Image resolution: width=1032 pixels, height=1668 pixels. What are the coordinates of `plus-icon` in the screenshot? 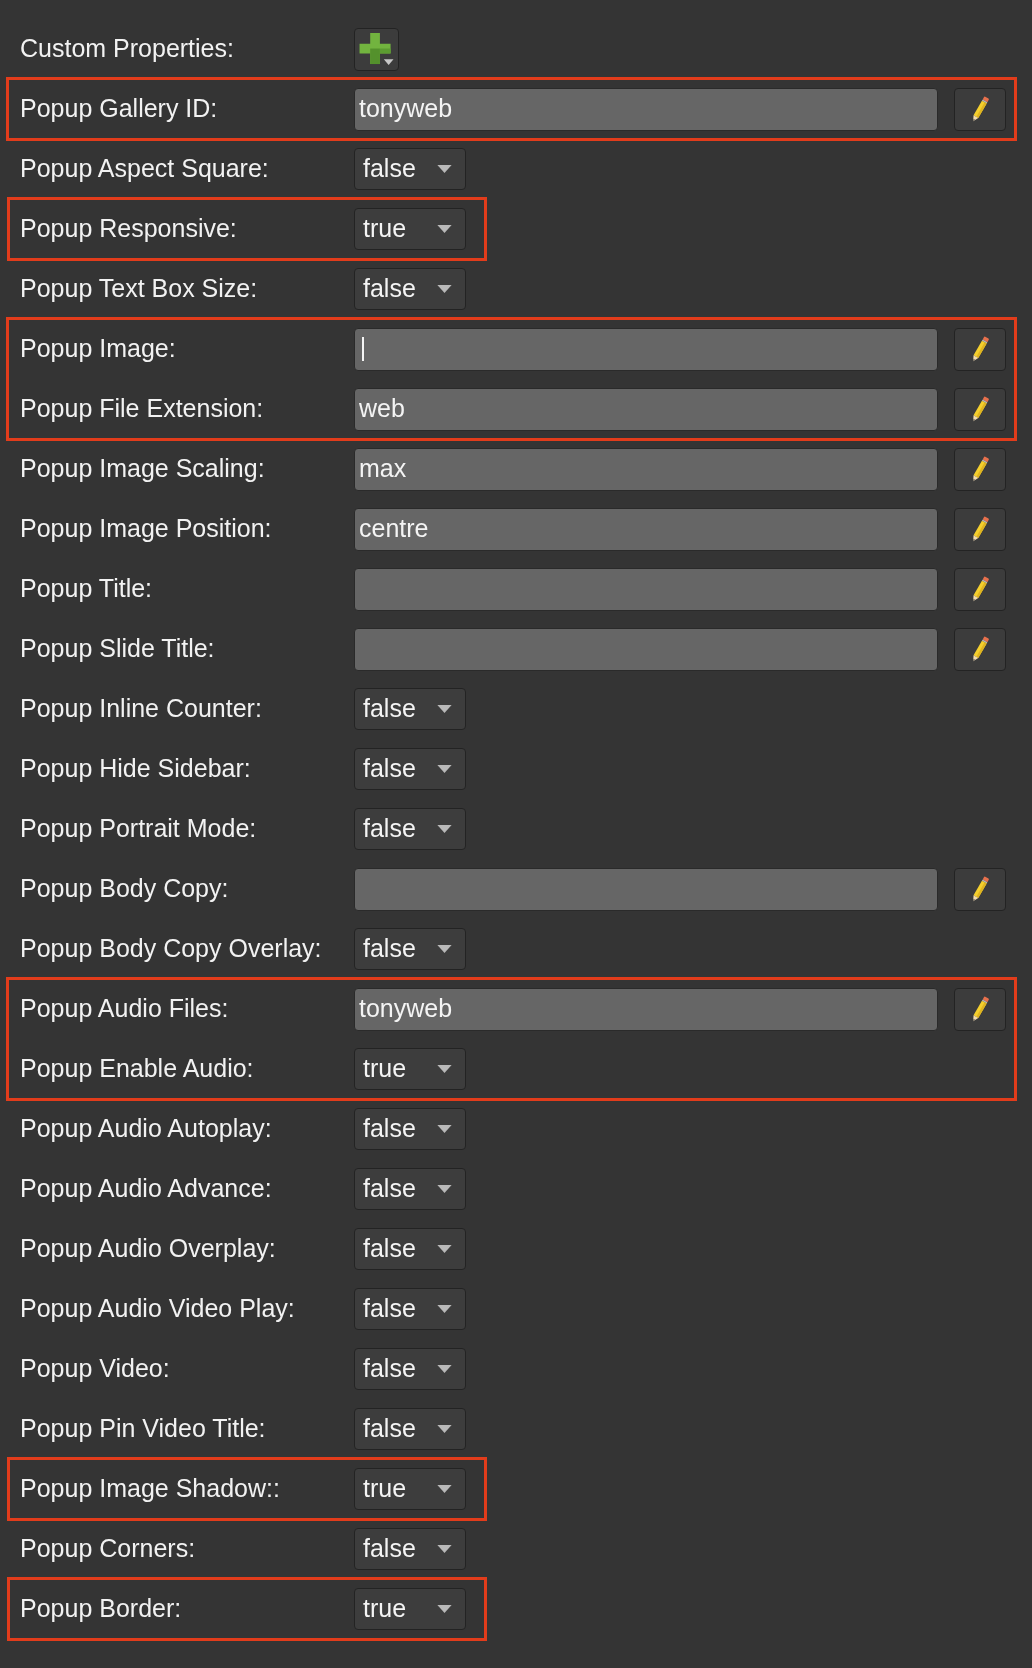 It's located at (376, 49).